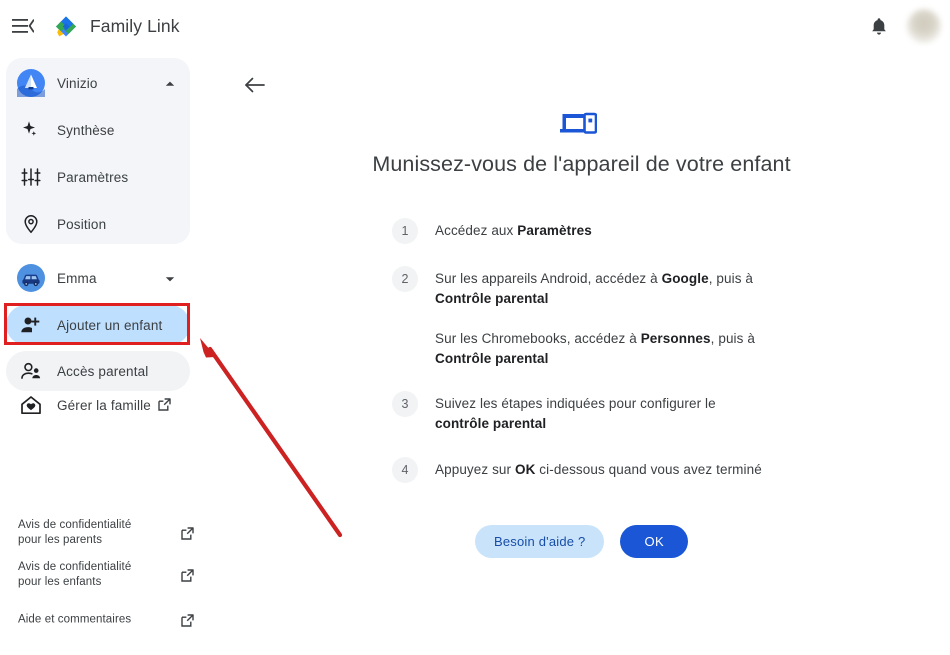  Describe the element at coordinates (648, 469) in the screenshot. I see `step-text-part: ci-dessous quand vous avez terminé` at that location.